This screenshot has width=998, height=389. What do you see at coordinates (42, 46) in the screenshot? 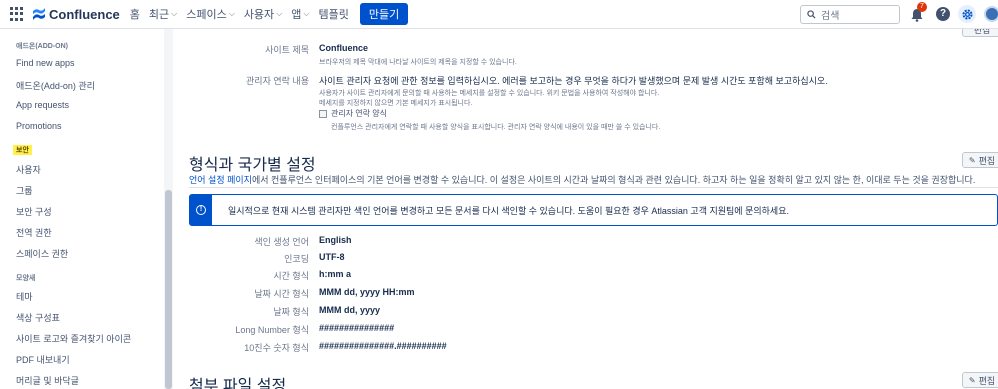
I see `sidebar-section-addon: 애드온(ADD-ON)` at bounding box center [42, 46].